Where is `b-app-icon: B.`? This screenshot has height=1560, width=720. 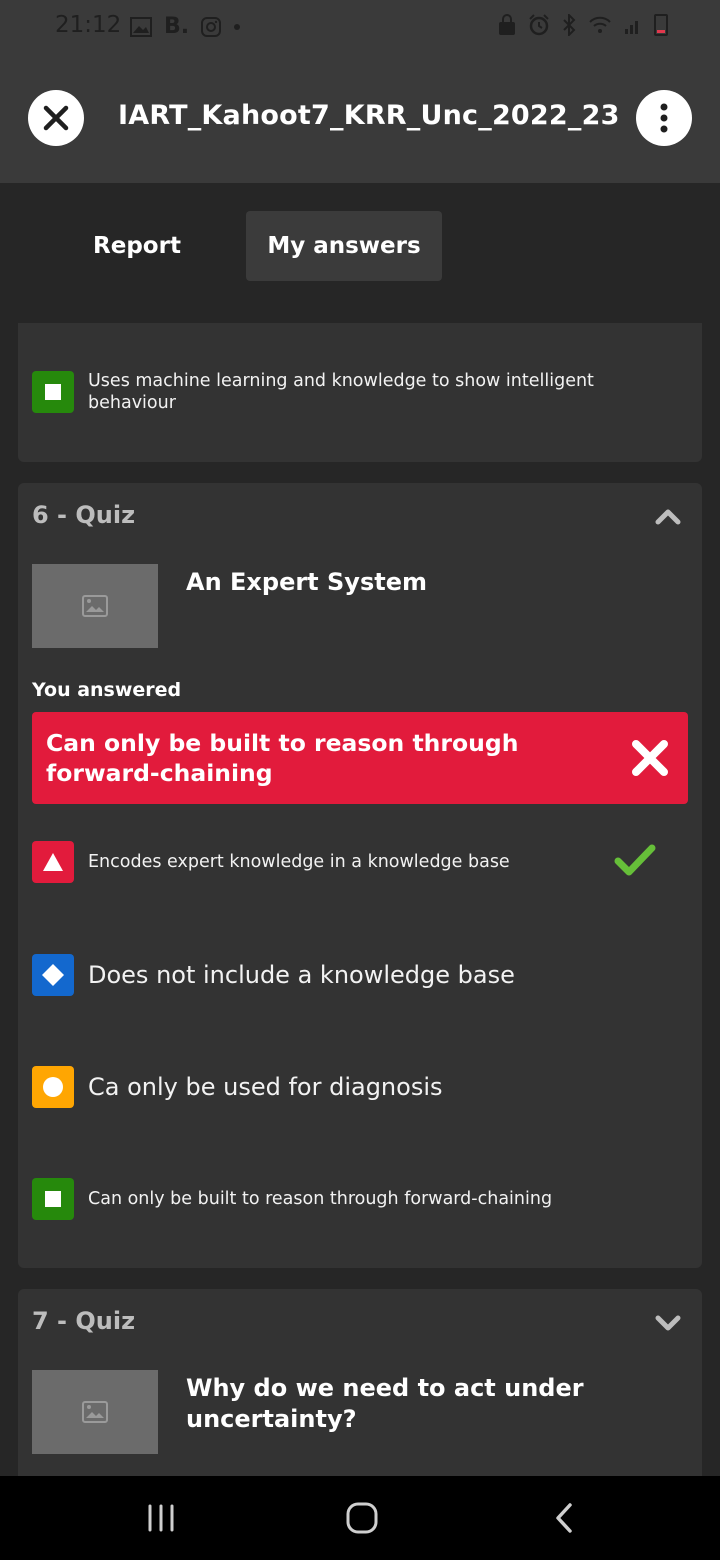
b-app-icon: B. is located at coordinates (177, 26).